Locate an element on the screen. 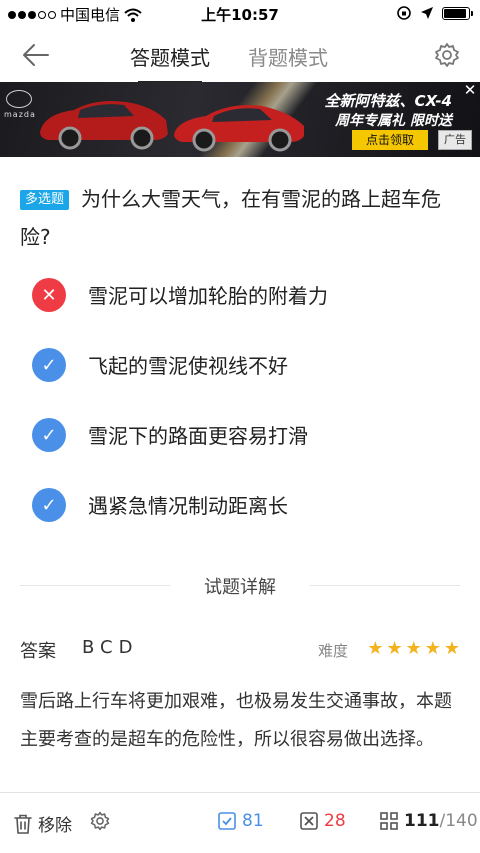  grid-icon is located at coordinates (389, 821).